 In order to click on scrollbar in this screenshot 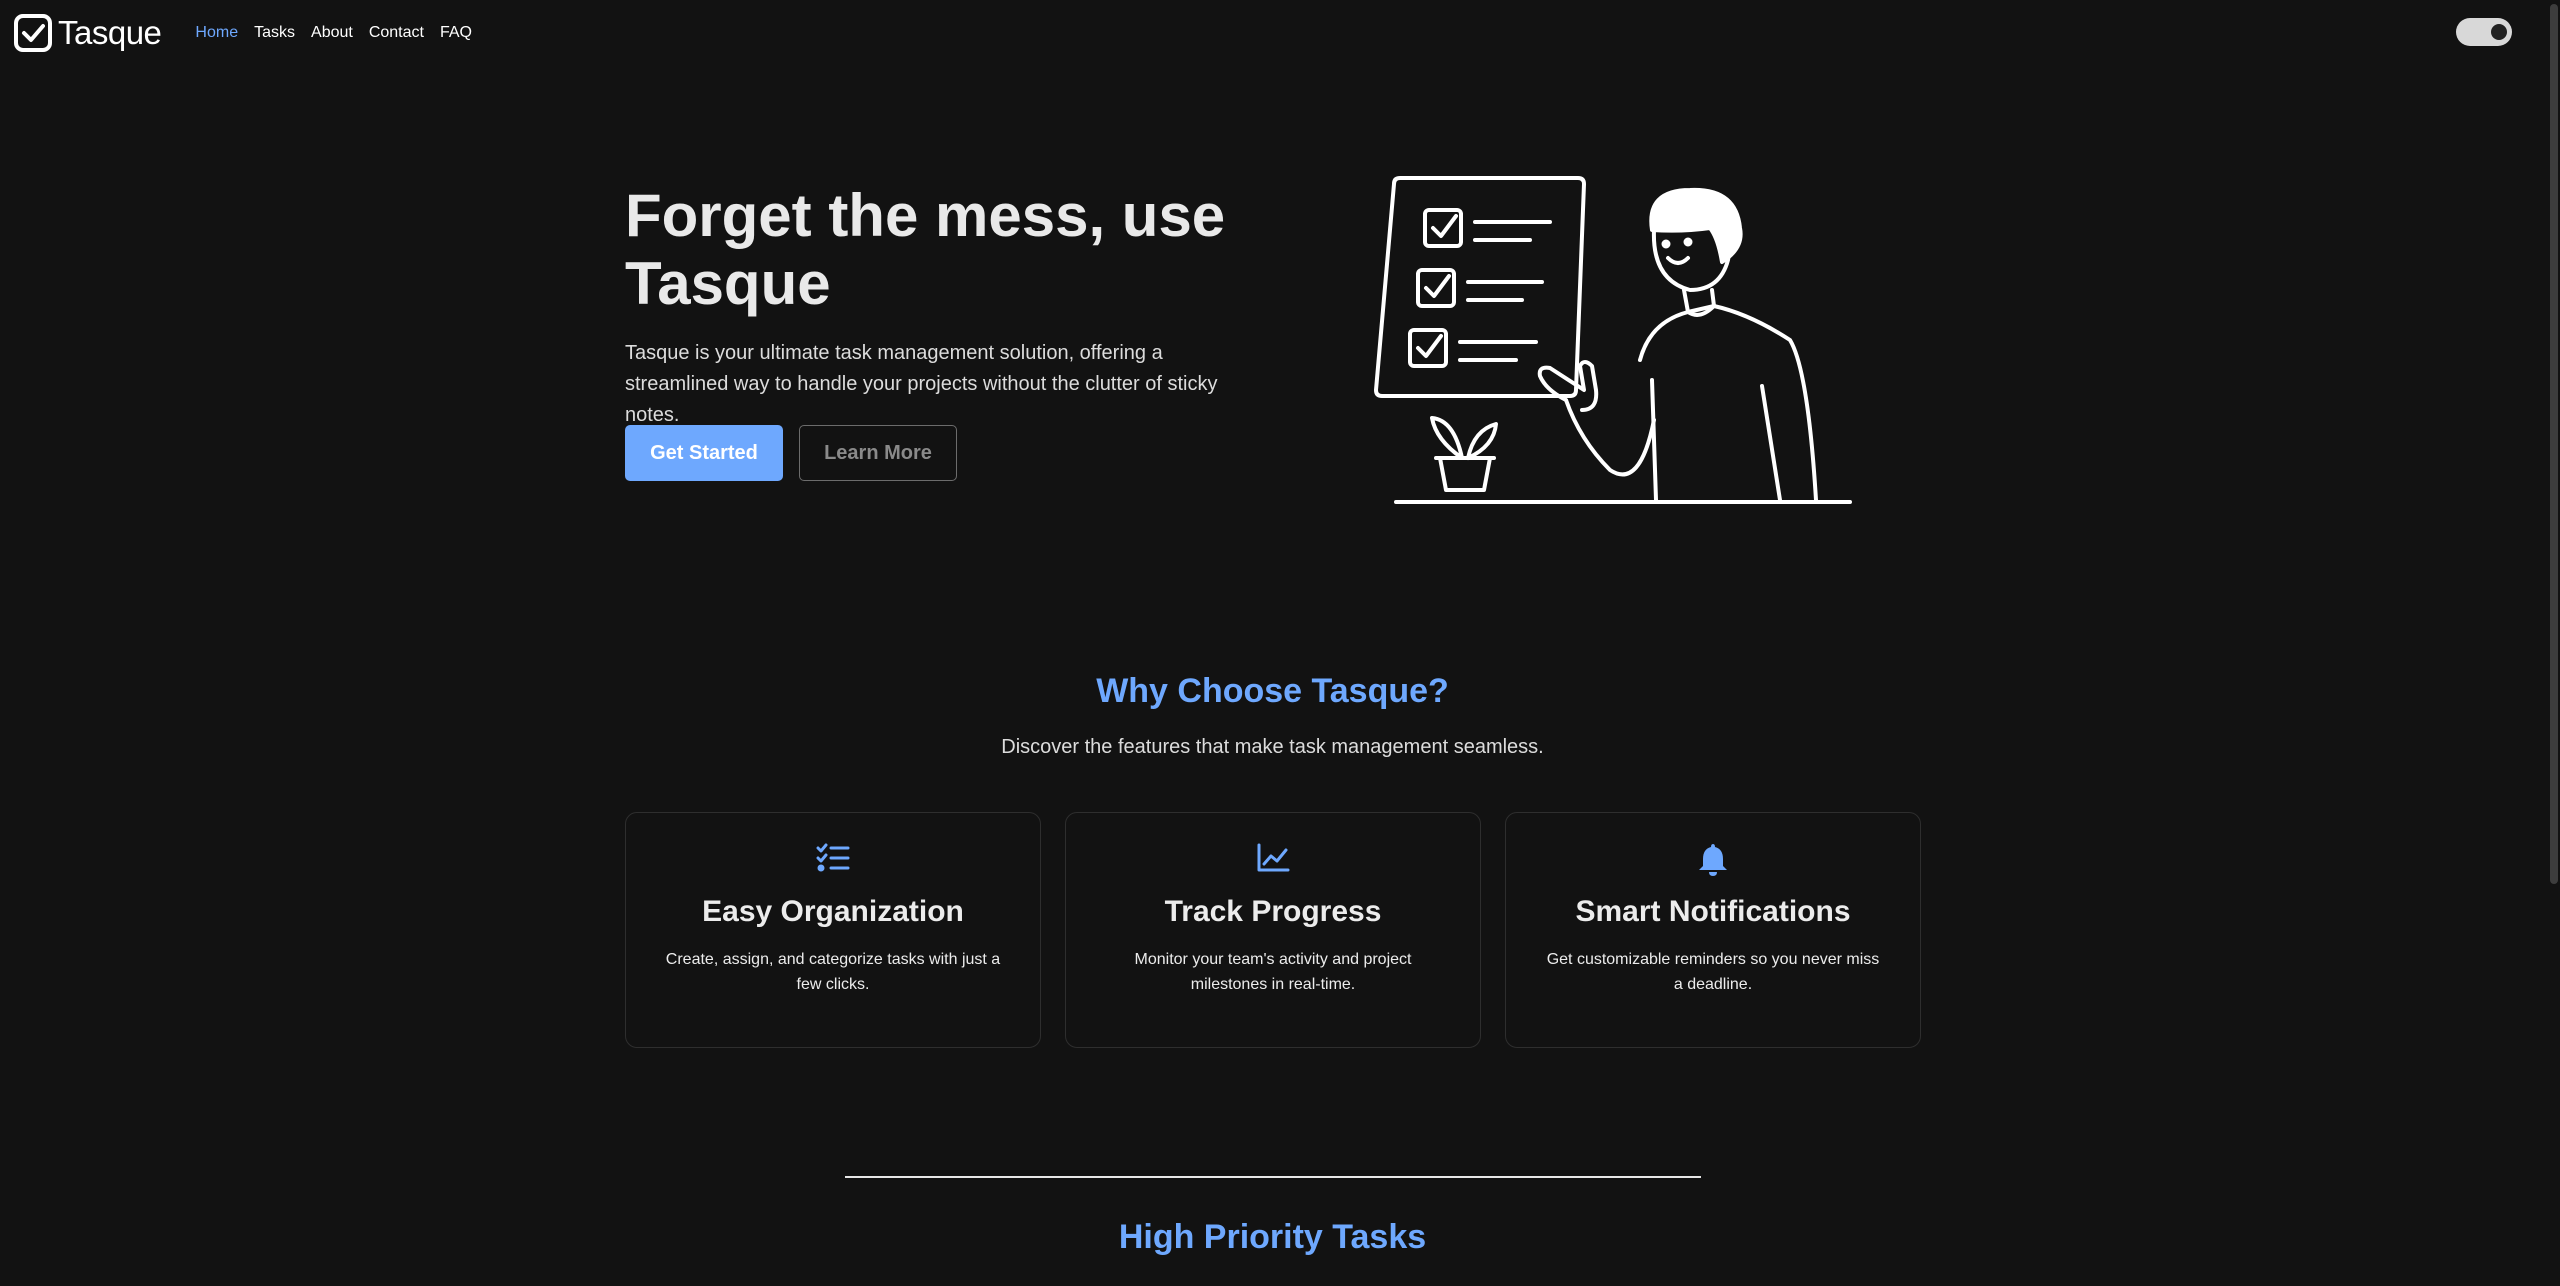, I will do `click(2554, 643)`.